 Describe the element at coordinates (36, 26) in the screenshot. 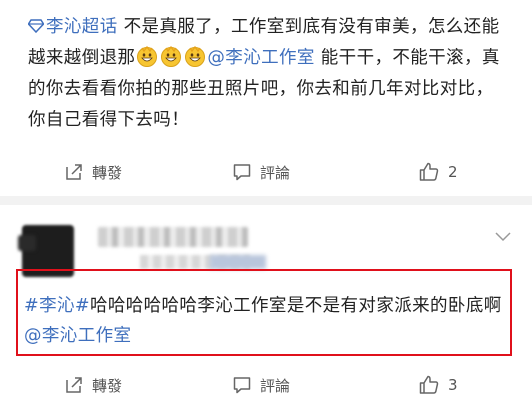

I see `diamond-icon` at that location.